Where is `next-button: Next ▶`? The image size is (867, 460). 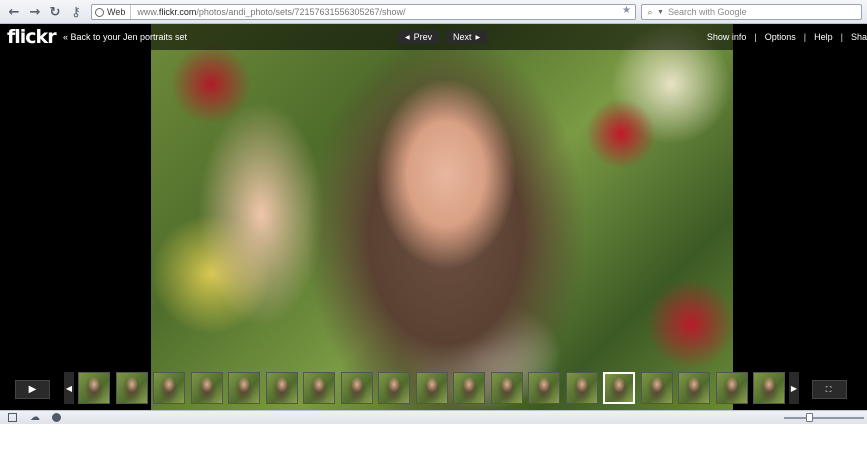
next-button: Next ▶ is located at coordinates (467, 37).